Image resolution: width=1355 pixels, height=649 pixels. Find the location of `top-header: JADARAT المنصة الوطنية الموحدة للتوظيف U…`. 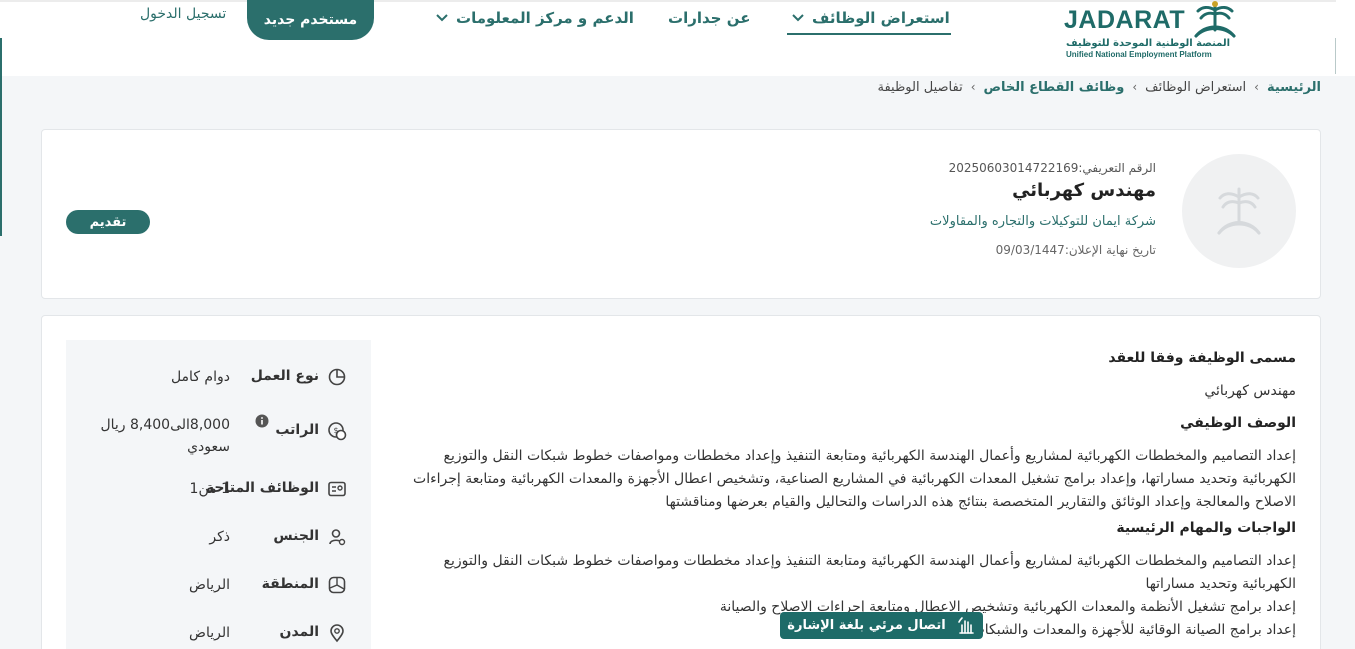

top-header: JADARAT المنصة الوطنية الموحدة للتوظيف U… is located at coordinates (677, 38).